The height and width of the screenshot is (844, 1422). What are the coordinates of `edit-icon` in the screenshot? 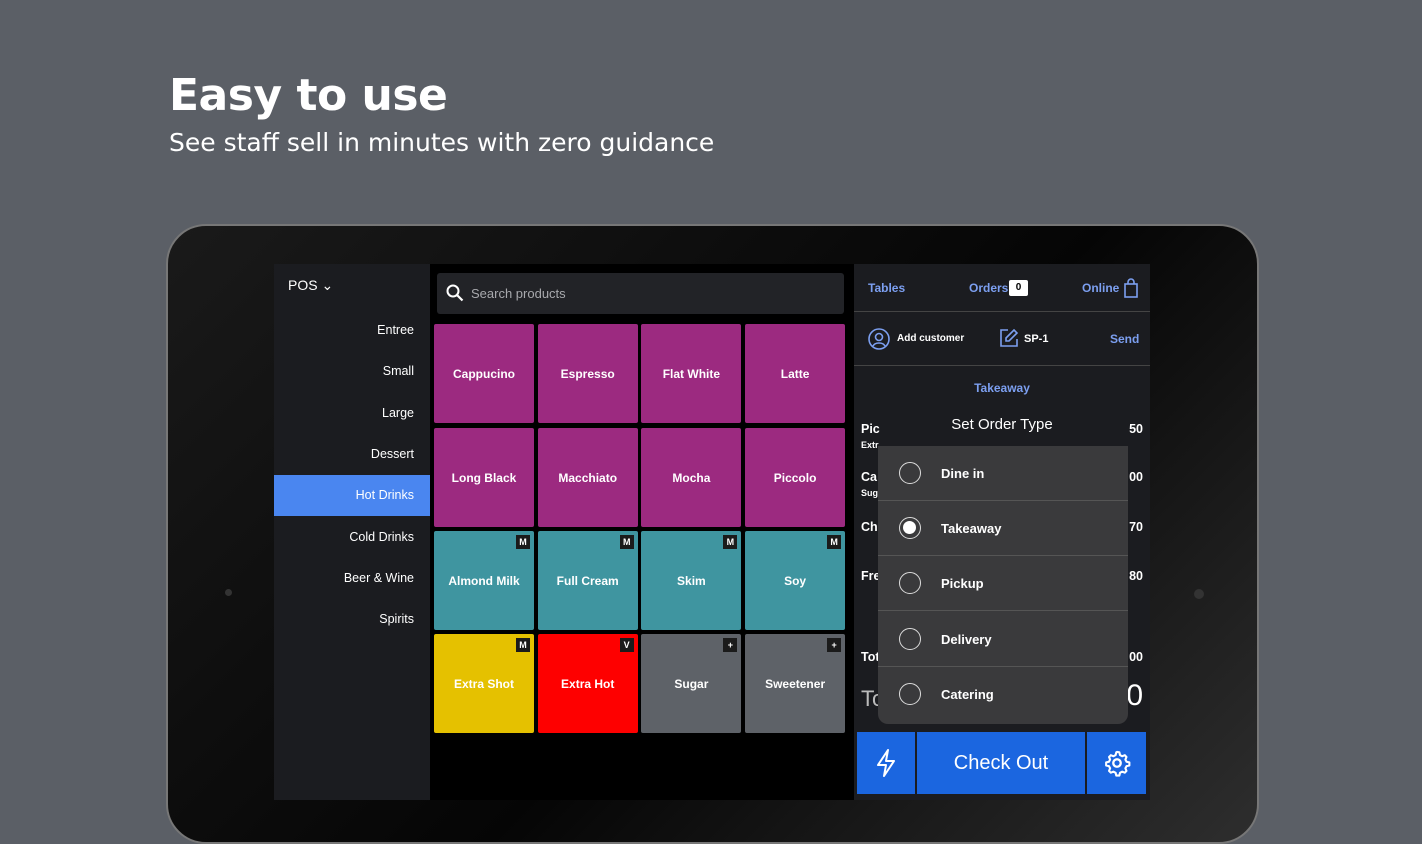 It's located at (1009, 338).